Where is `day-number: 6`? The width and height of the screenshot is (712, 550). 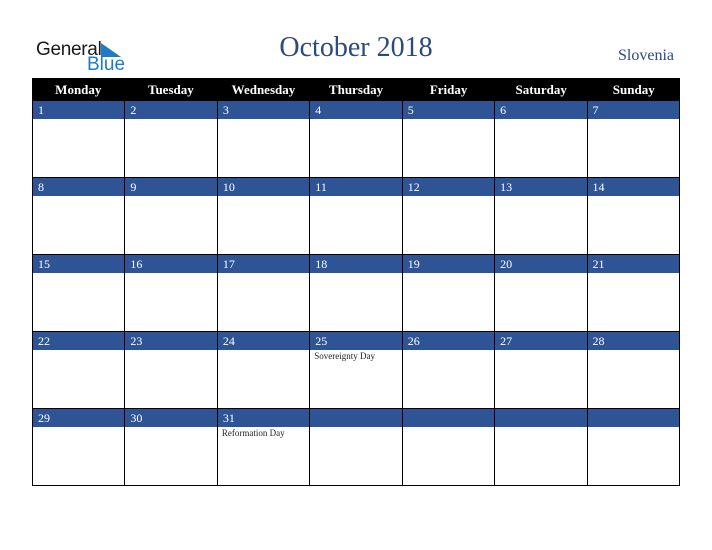
day-number: 6 is located at coordinates (541, 110).